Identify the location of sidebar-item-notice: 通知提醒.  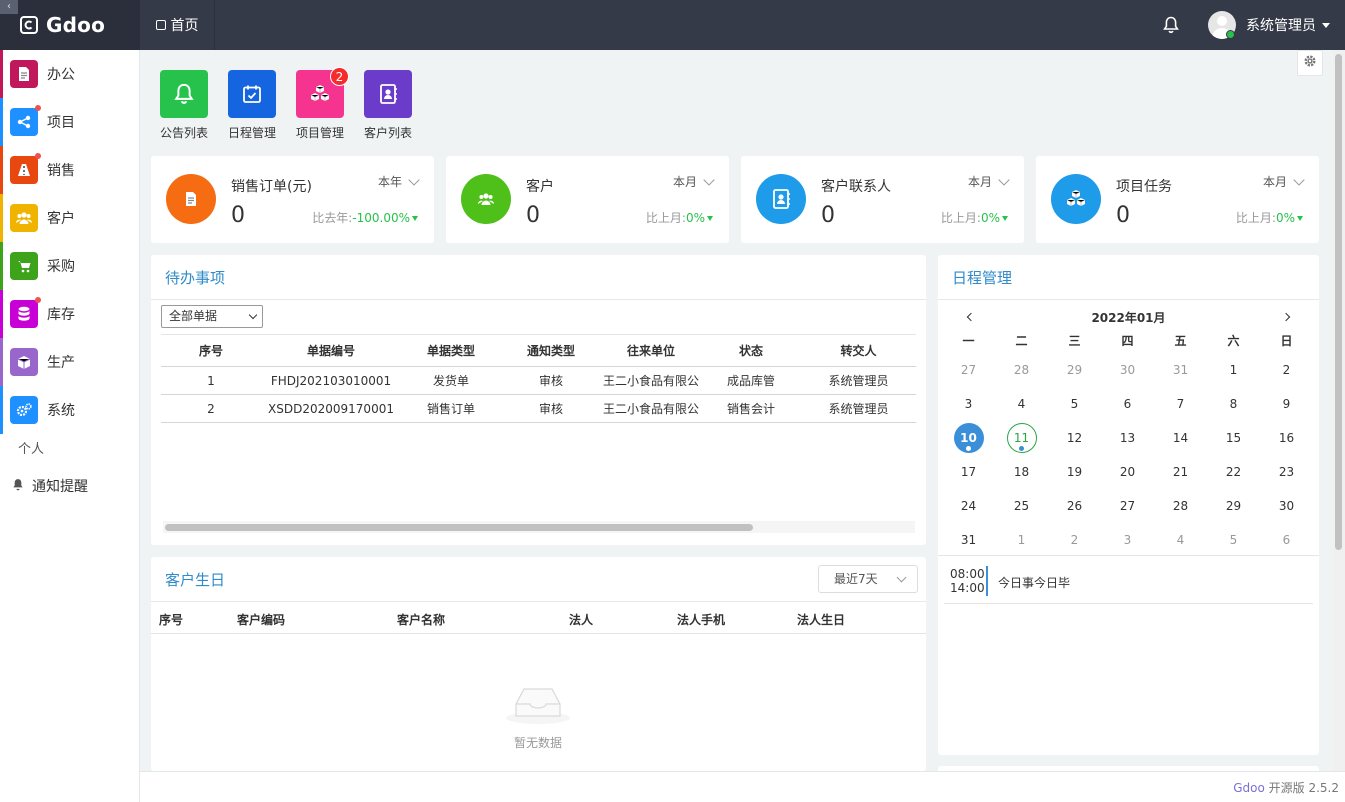
(69, 486).